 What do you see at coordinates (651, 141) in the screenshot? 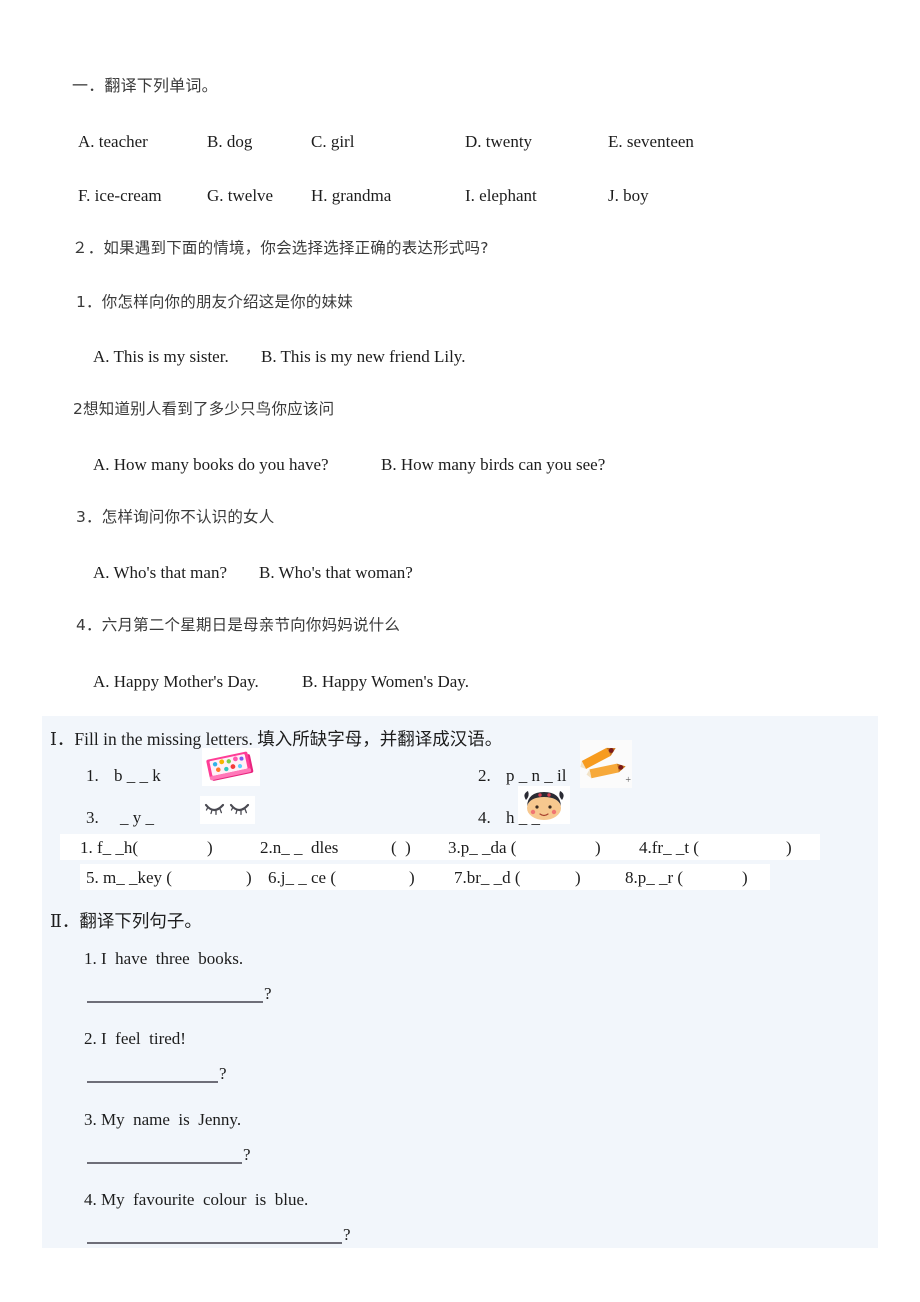
I see `word-item: E. seventeen` at bounding box center [651, 141].